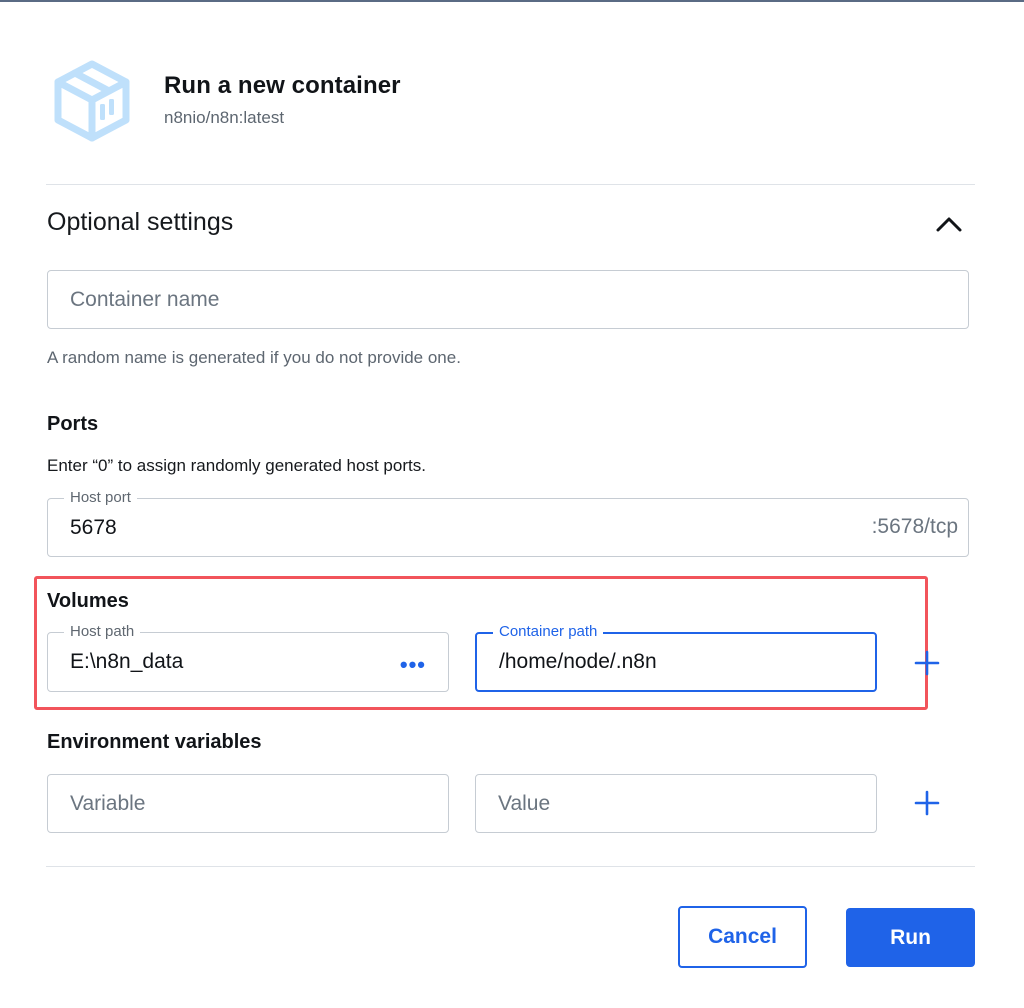  I want to click on volumes-title: Volumes, so click(88, 601).